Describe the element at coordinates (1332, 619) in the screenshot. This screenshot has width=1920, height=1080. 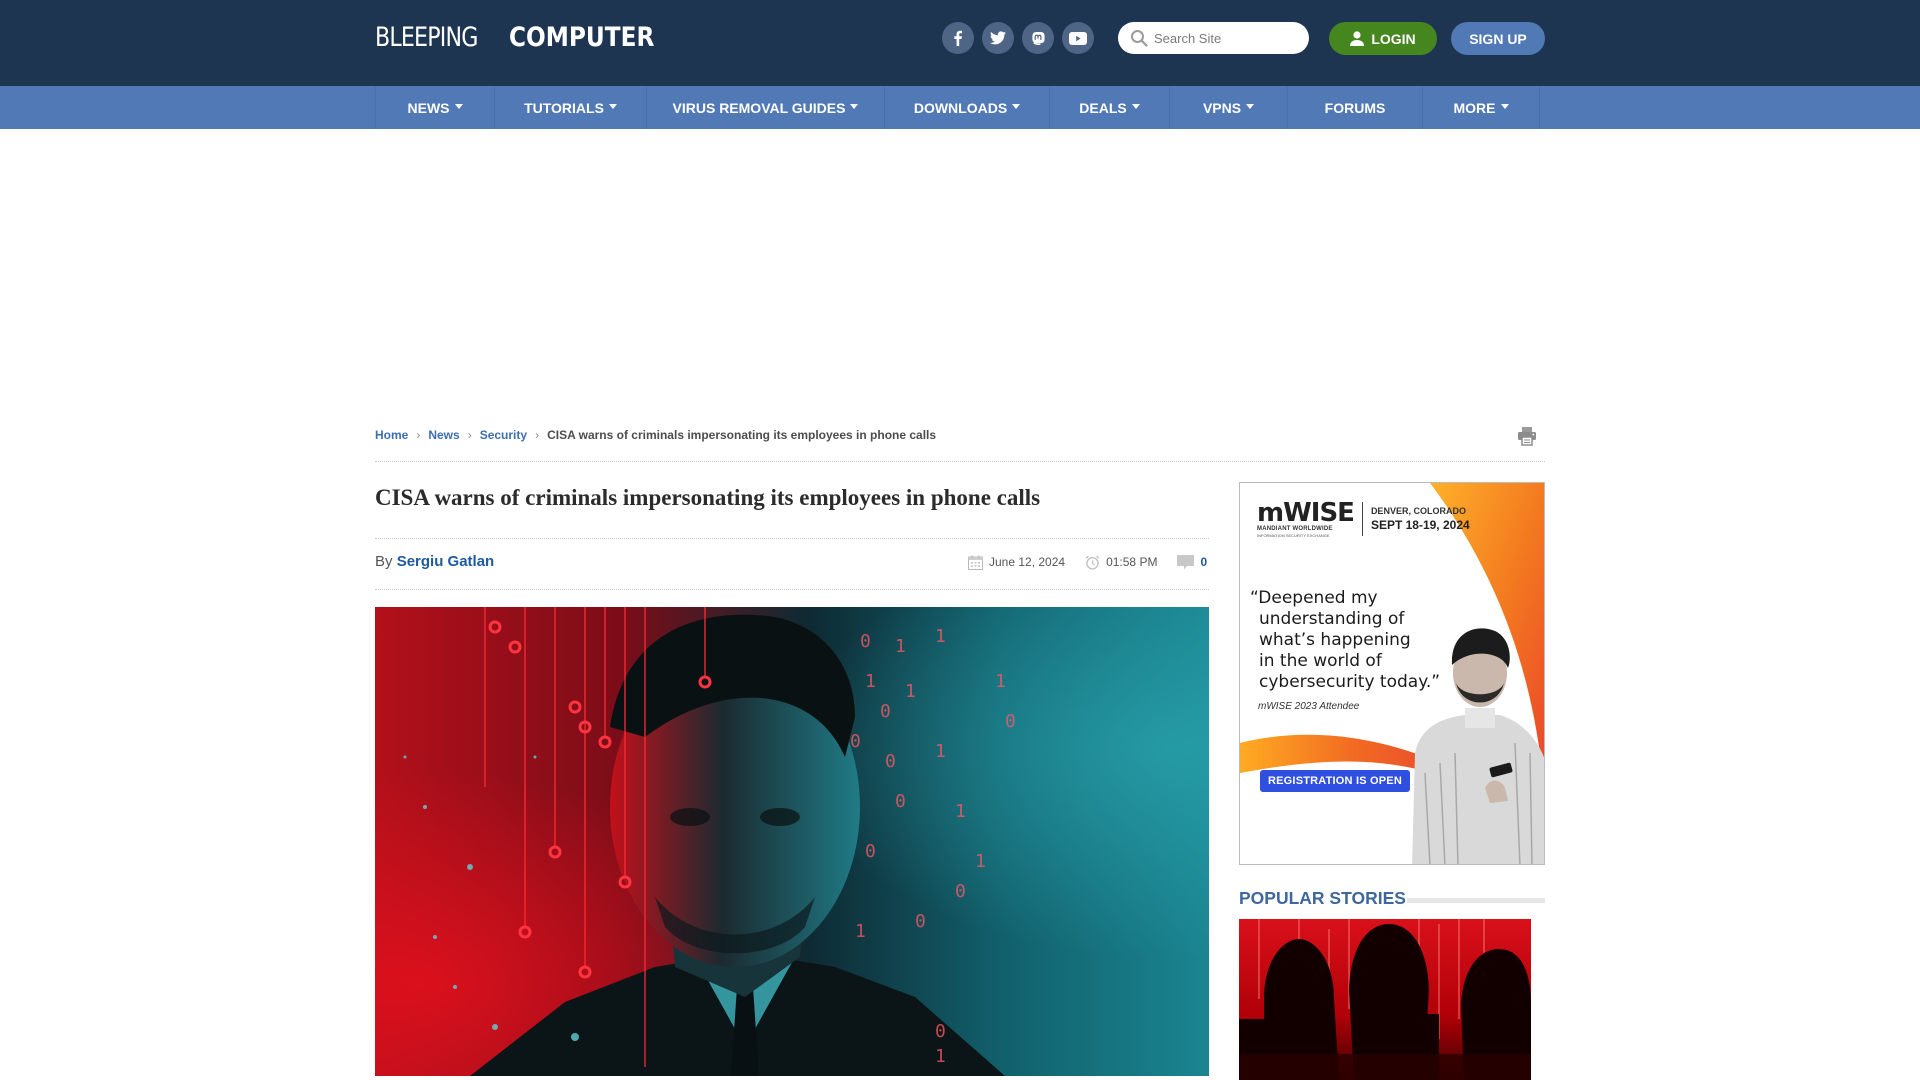
I see `ad-quote-line: understanding of` at that location.